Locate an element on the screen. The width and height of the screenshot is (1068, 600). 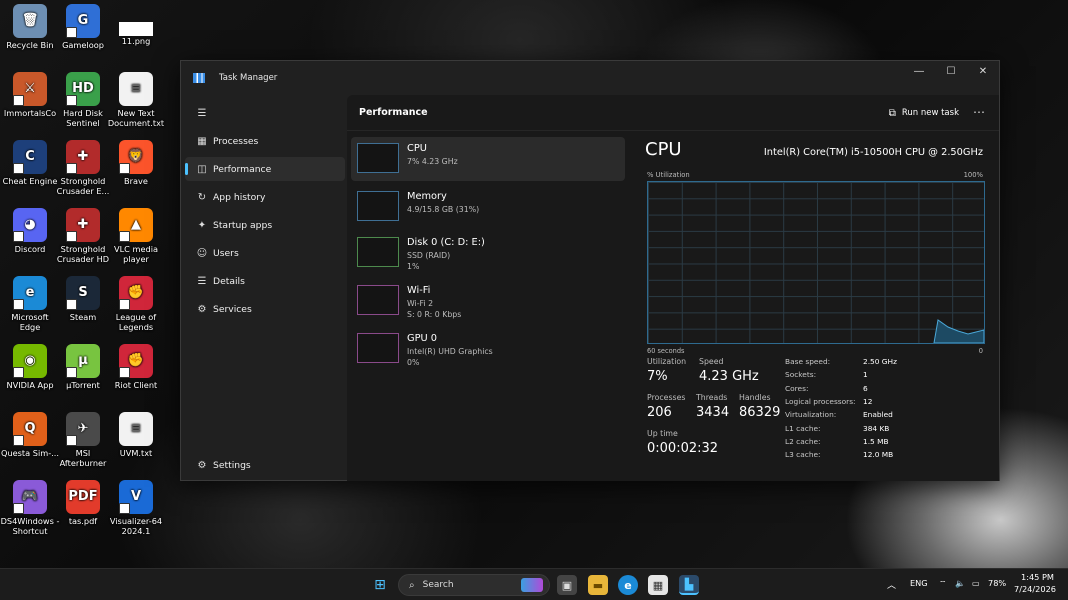
sidebar-item-startup-apps: ✦ Startup apps is located at coordinates (265, 225).